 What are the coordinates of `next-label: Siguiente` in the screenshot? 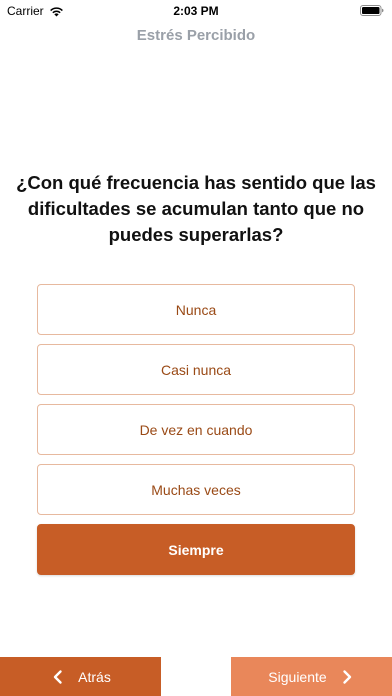 It's located at (297, 676).